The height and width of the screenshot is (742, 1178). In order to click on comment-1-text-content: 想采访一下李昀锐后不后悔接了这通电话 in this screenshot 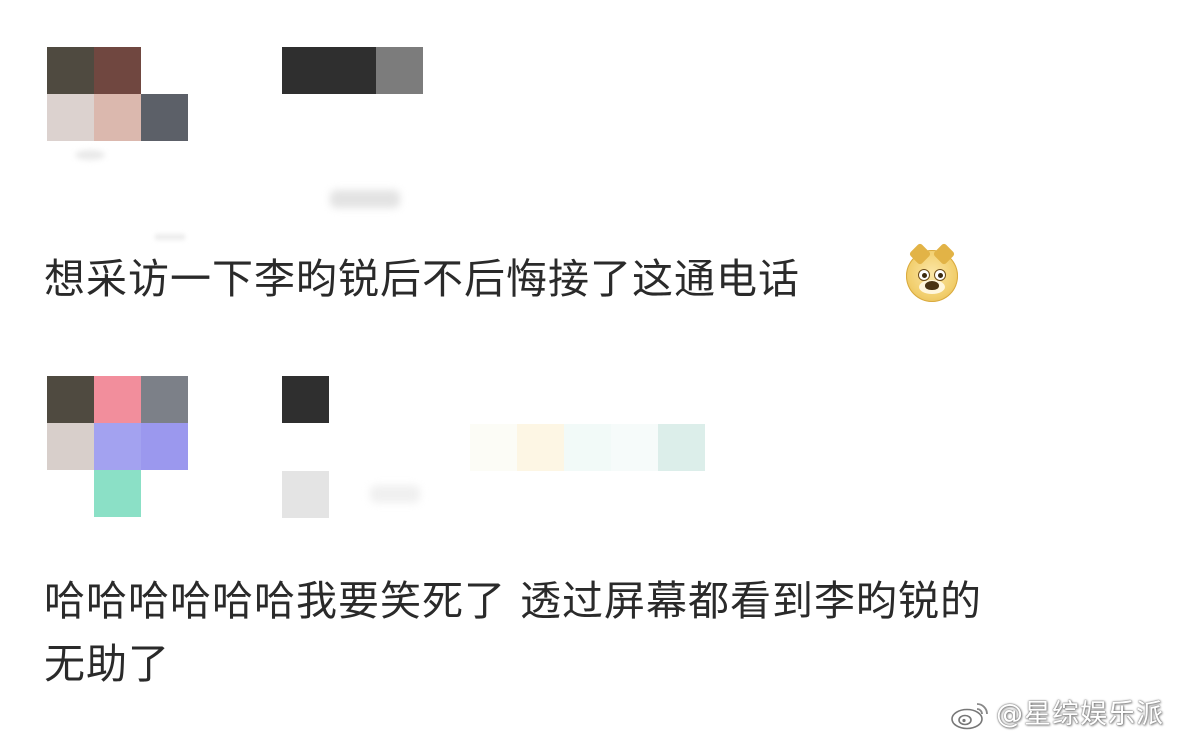, I will do `click(422, 279)`.